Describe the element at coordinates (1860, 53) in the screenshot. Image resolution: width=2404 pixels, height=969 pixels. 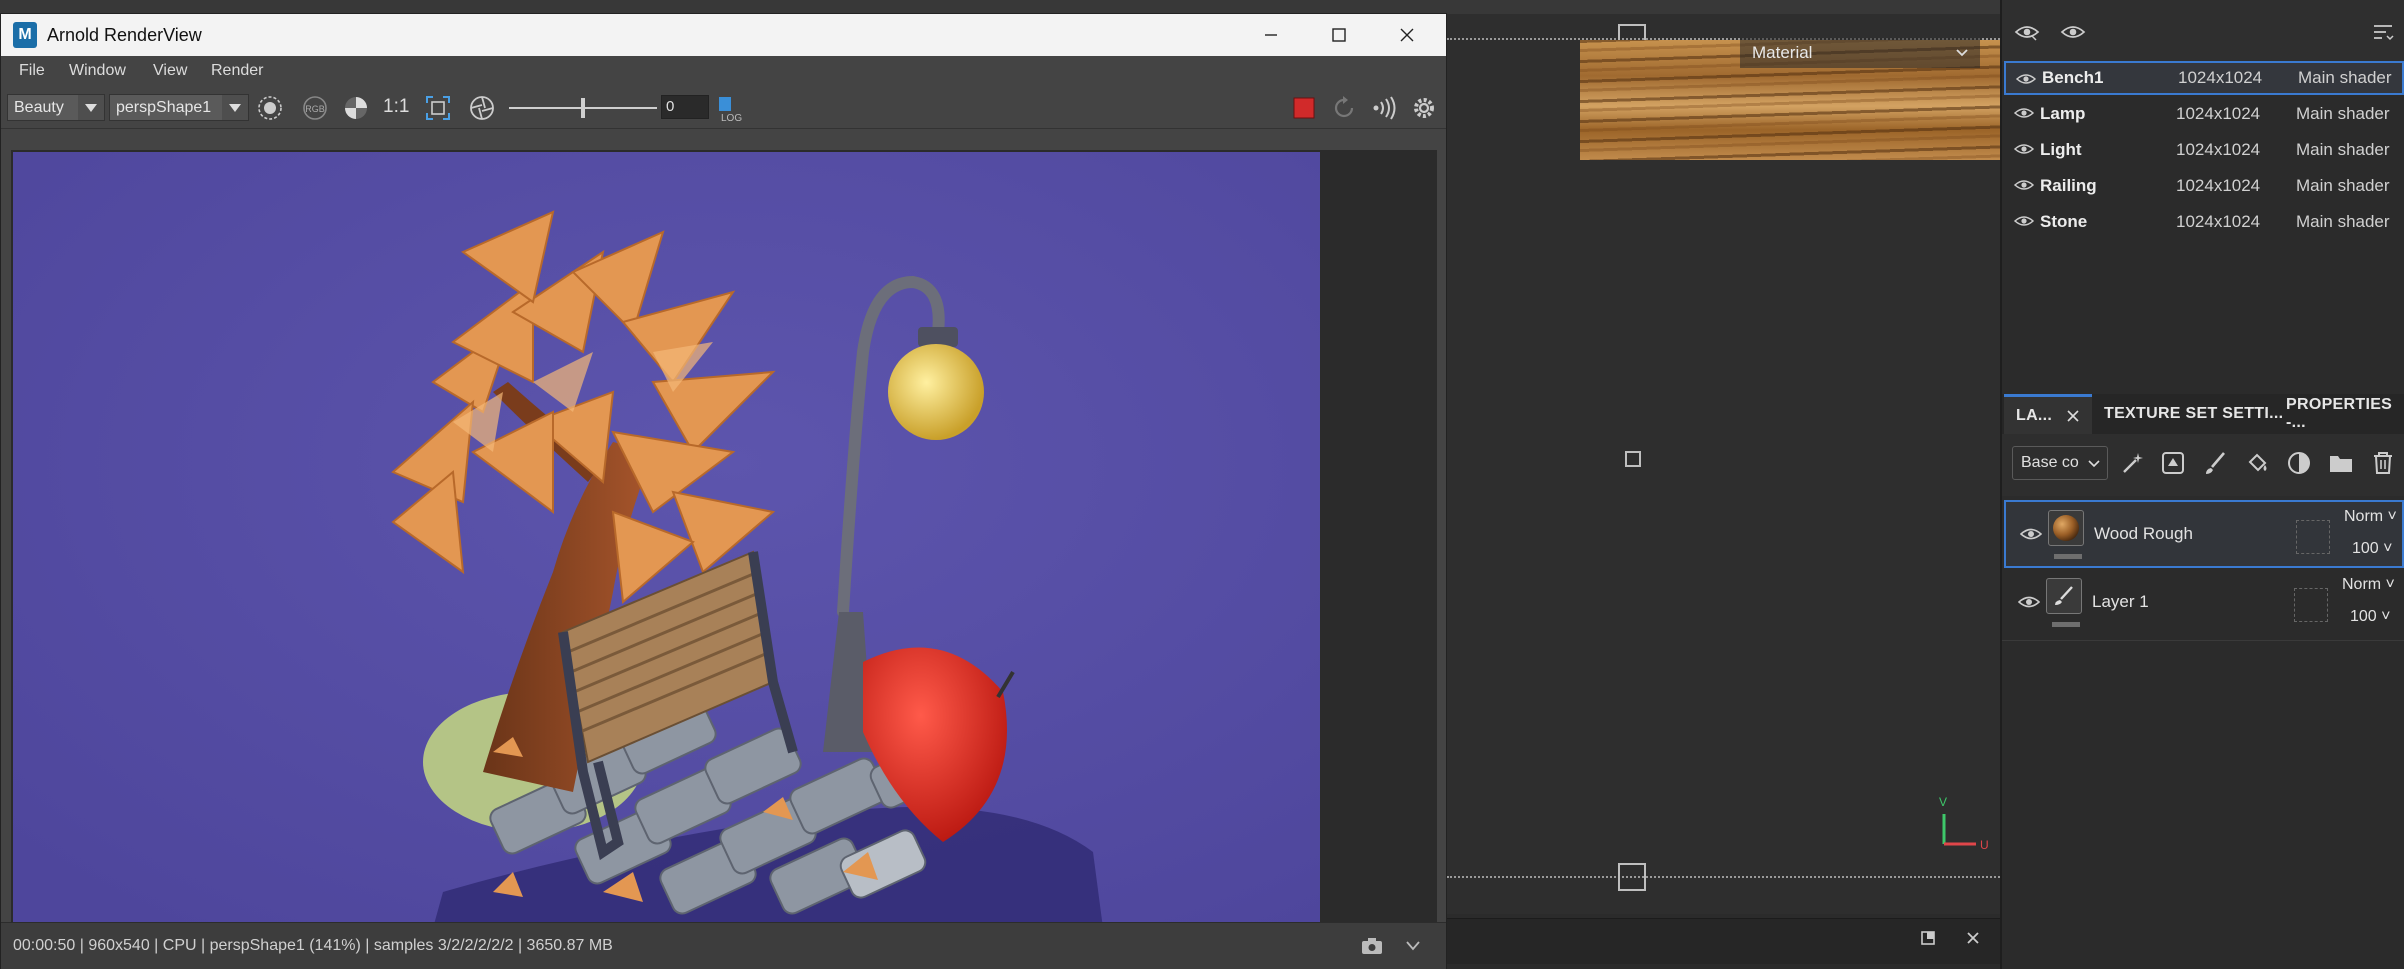
I see `material-dropdown: Material` at that location.